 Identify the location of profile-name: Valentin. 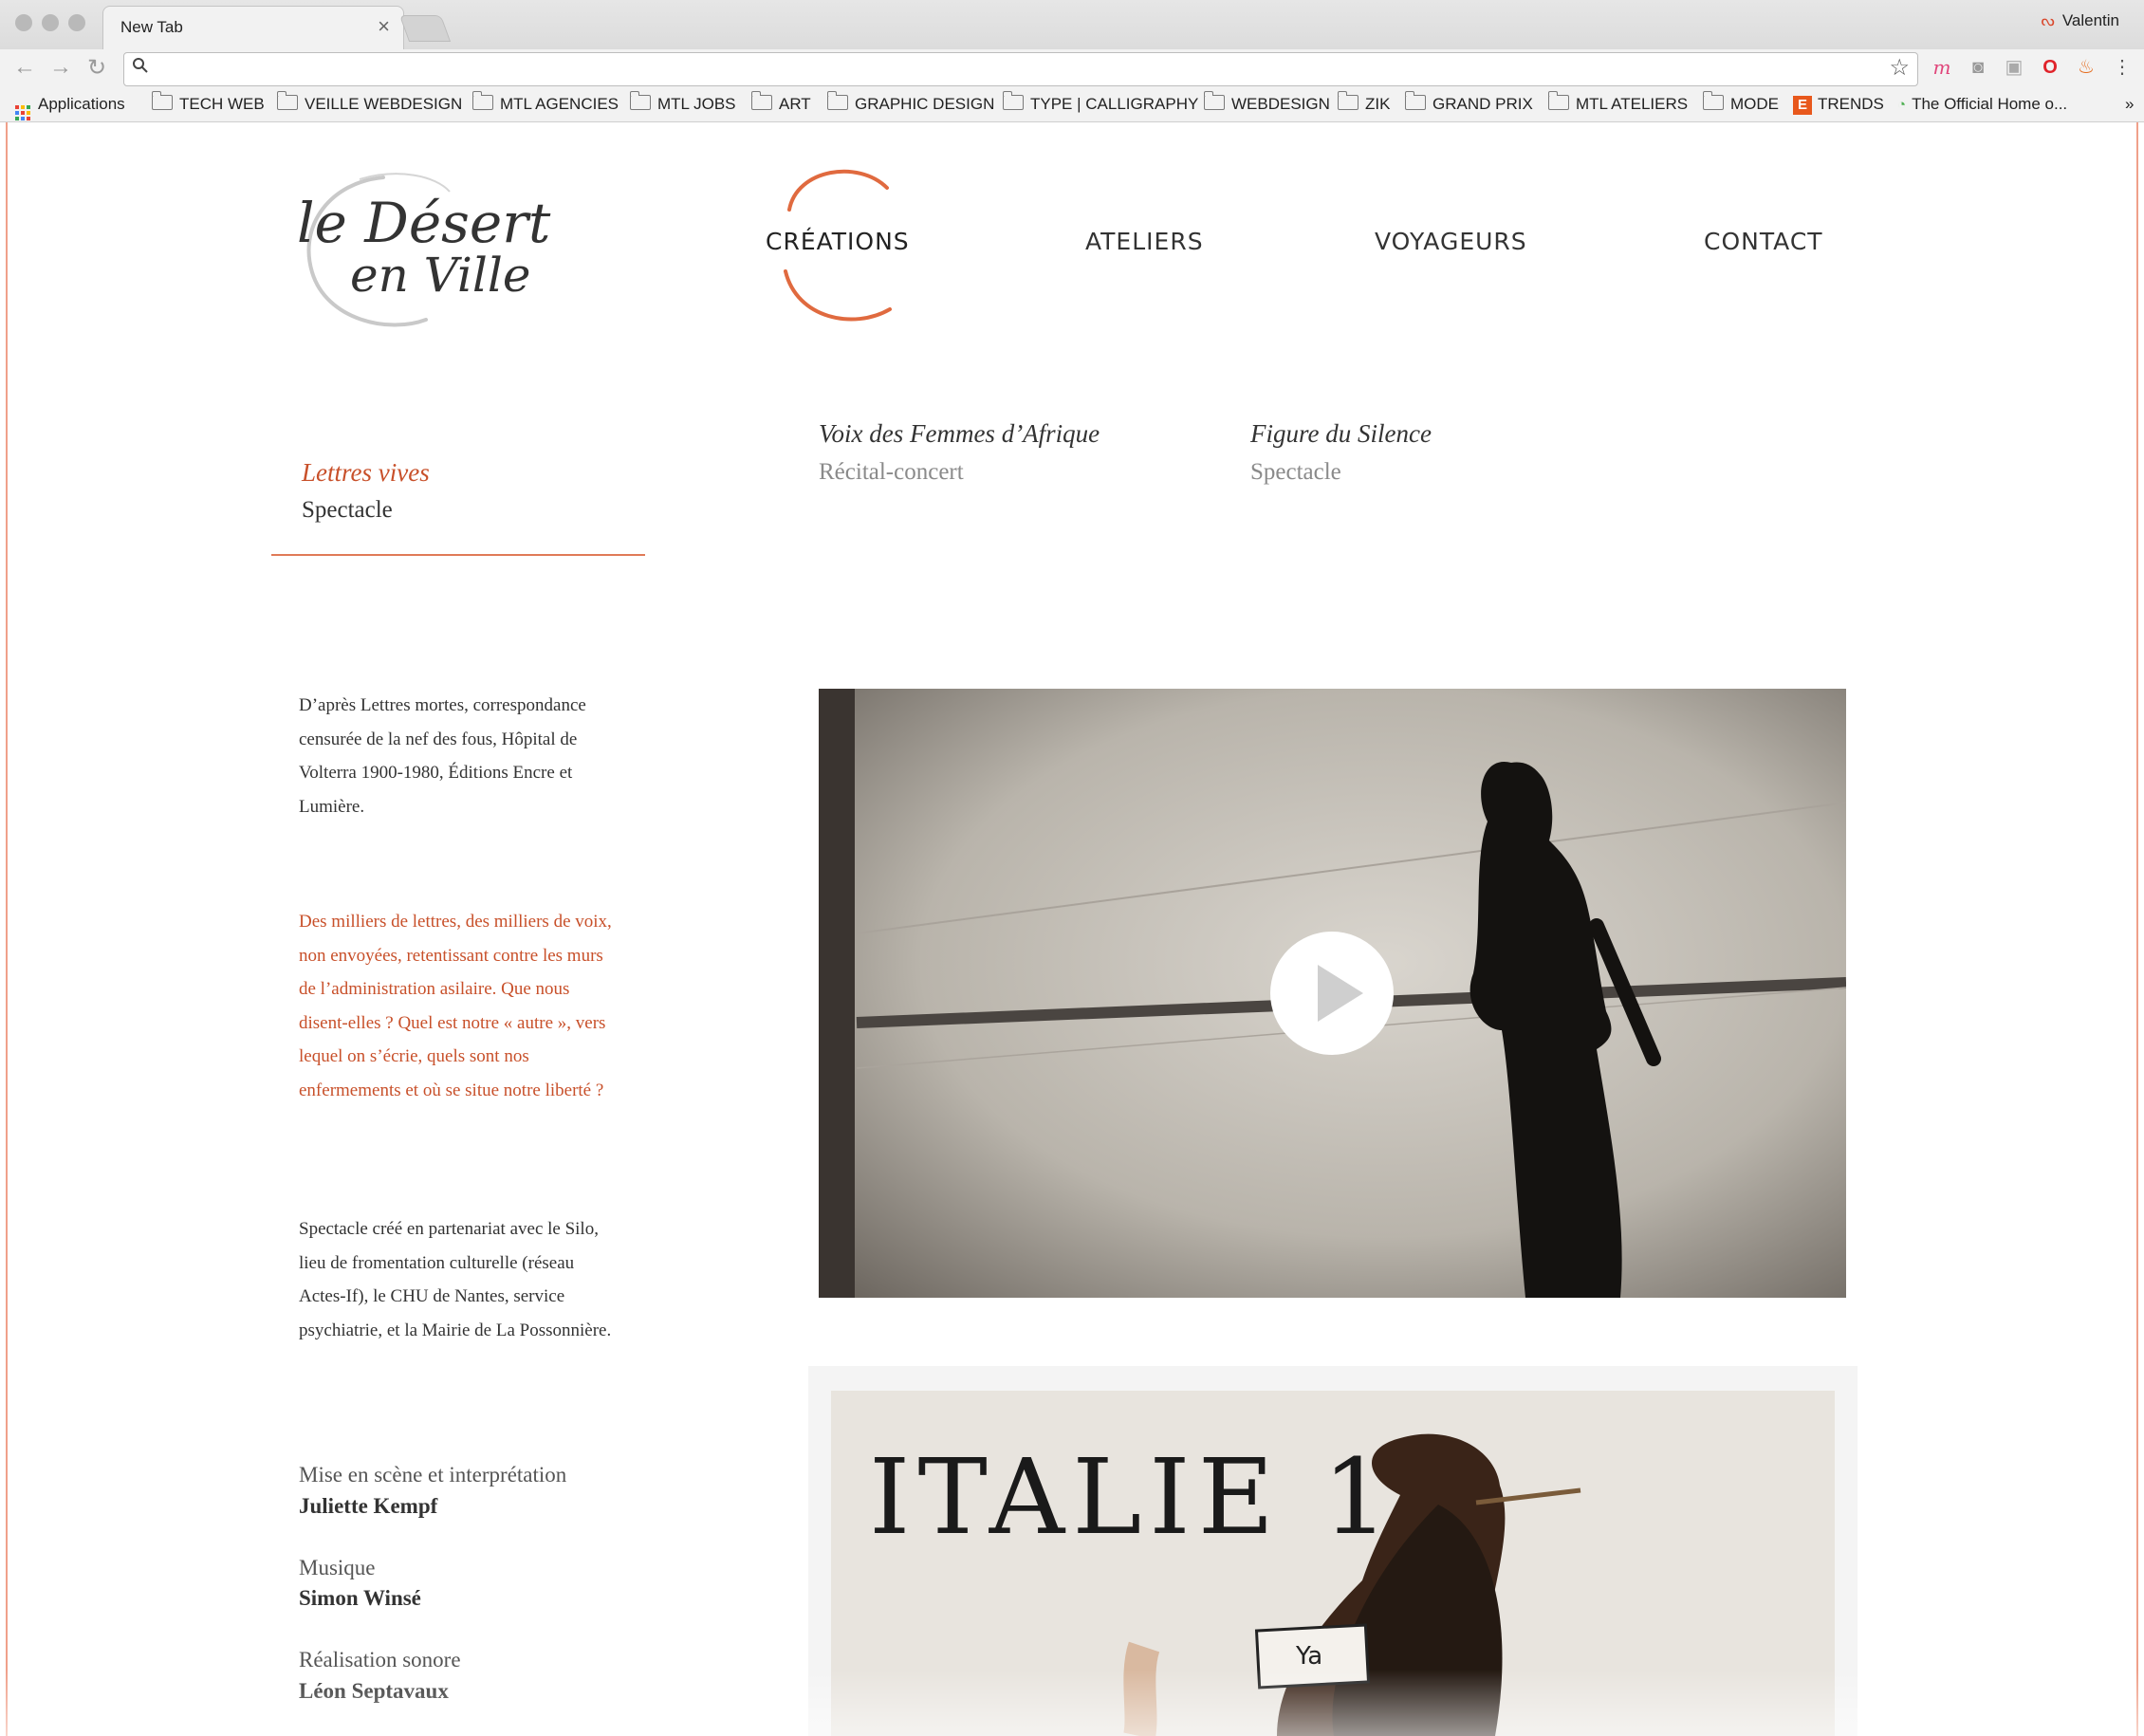
(2090, 20).